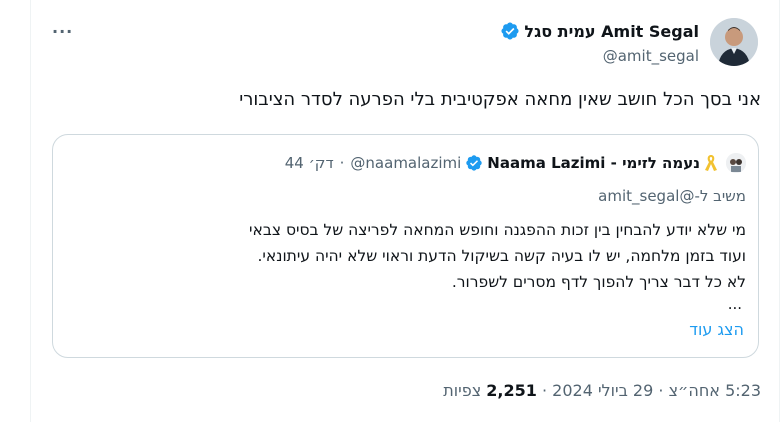  Describe the element at coordinates (511, 390) in the screenshot. I see `views-count: 2,251` at that location.